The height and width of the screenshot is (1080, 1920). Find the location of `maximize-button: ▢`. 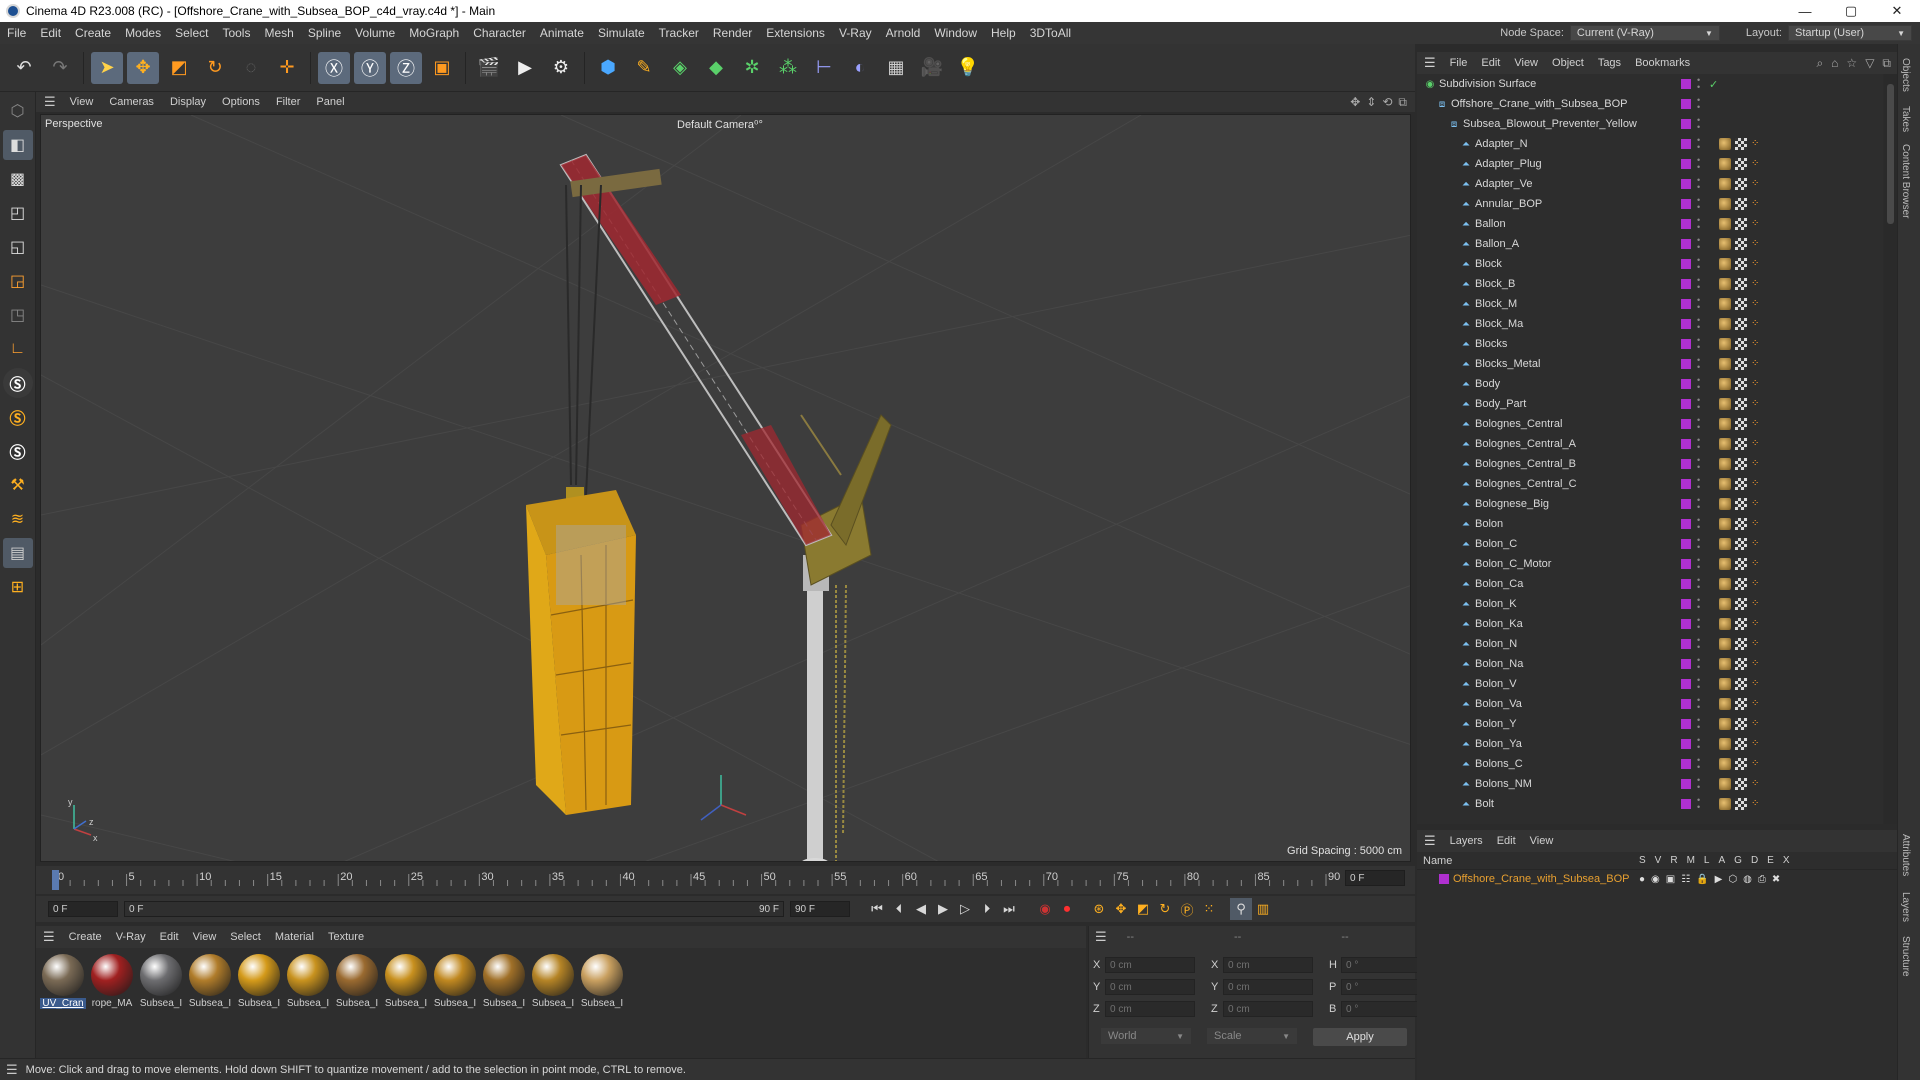

maximize-button: ▢ is located at coordinates (1851, 11).